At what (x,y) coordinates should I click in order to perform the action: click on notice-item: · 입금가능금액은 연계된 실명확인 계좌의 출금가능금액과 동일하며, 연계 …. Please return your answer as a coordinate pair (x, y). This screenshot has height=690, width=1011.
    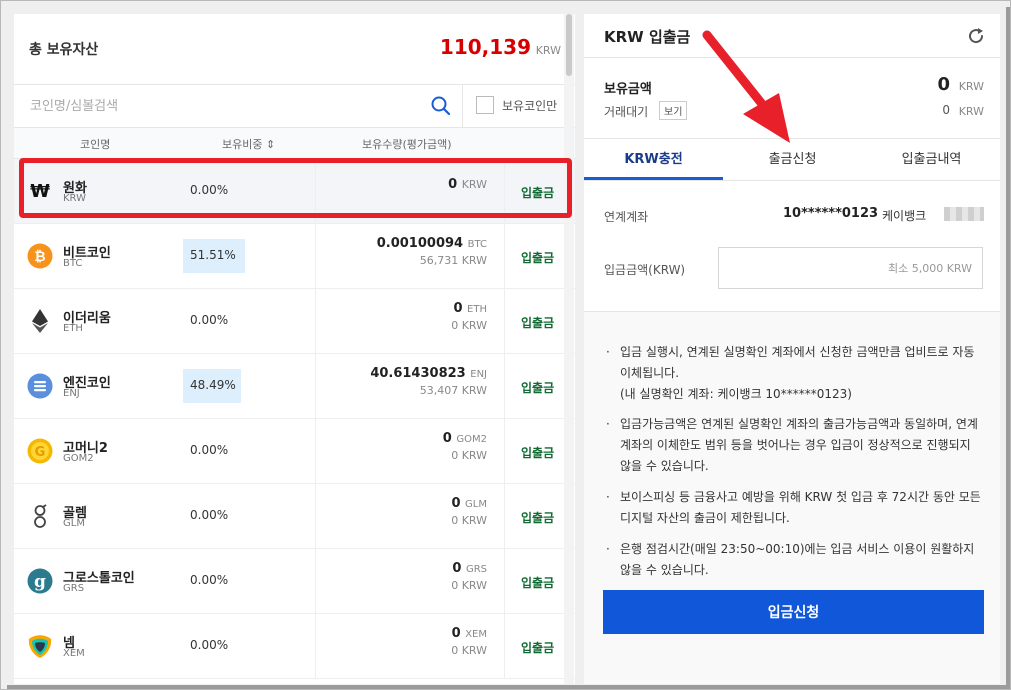
    Looking at the image, I should click on (793, 445).